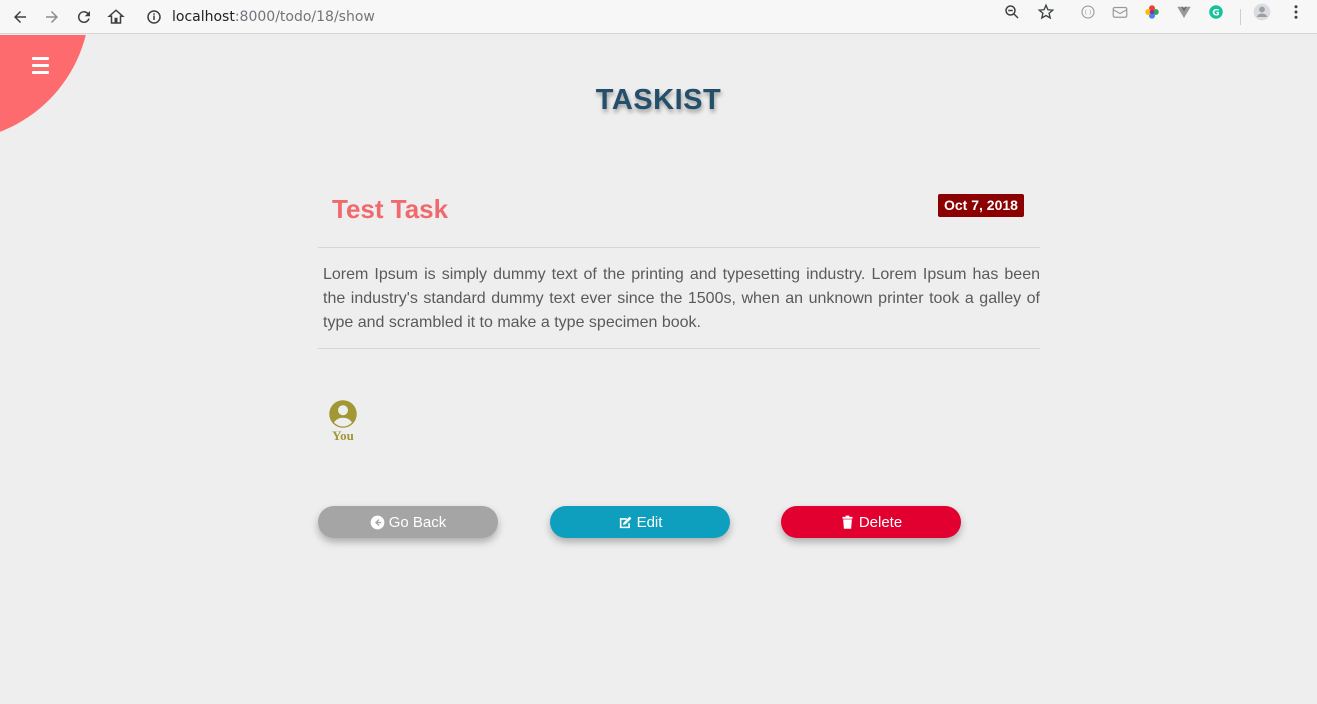  I want to click on home-icon, so click(116, 17).